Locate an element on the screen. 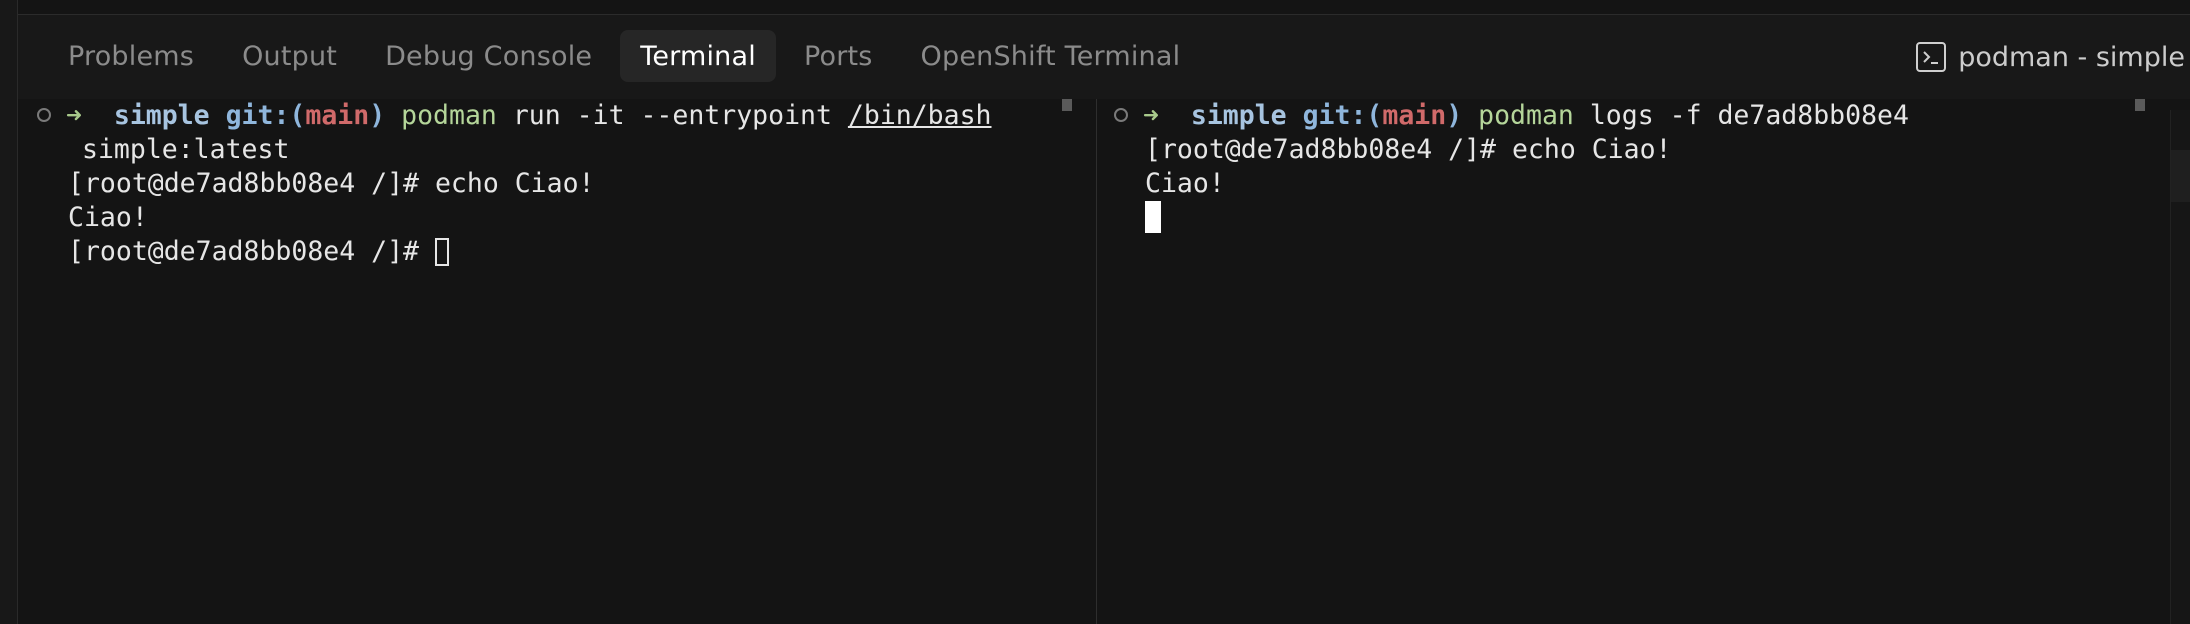 The width and height of the screenshot is (2190, 624). tab-ports: Ports is located at coordinates (838, 56).